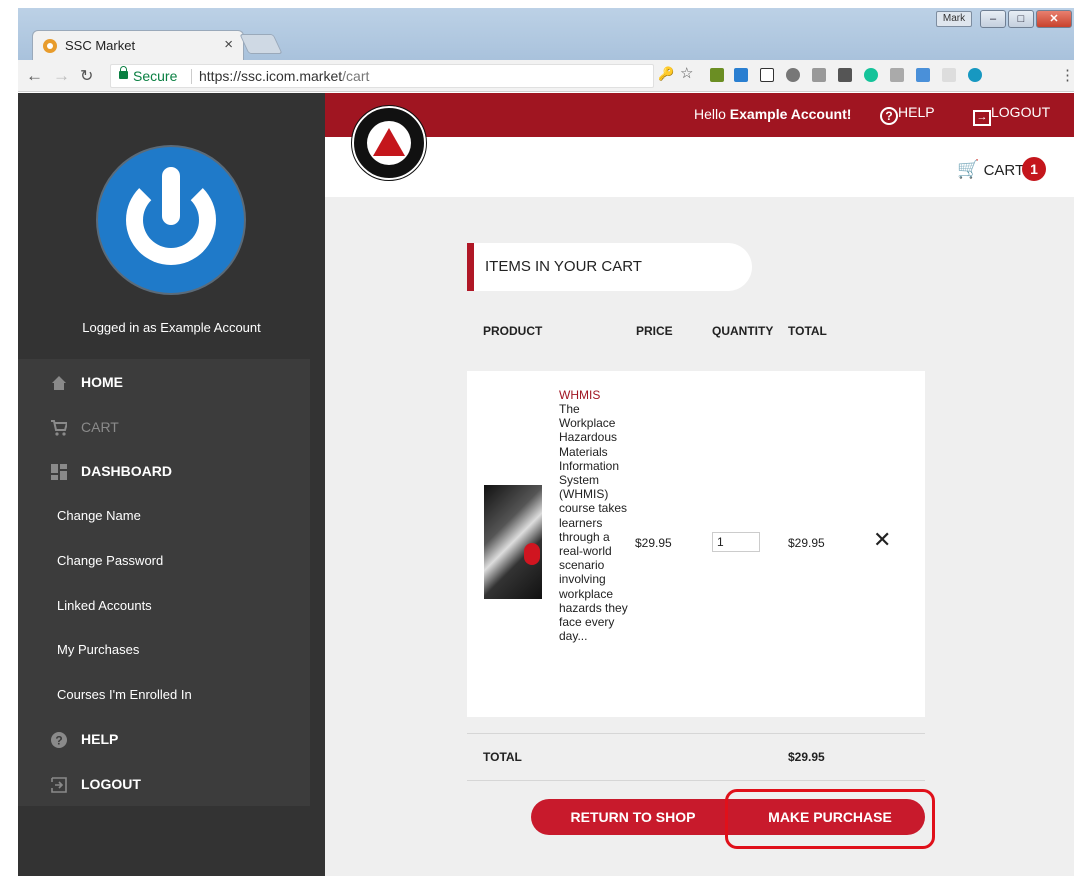  Describe the element at coordinates (687, 73) in the screenshot. I see `bookmark-star-icon: ☆` at that location.